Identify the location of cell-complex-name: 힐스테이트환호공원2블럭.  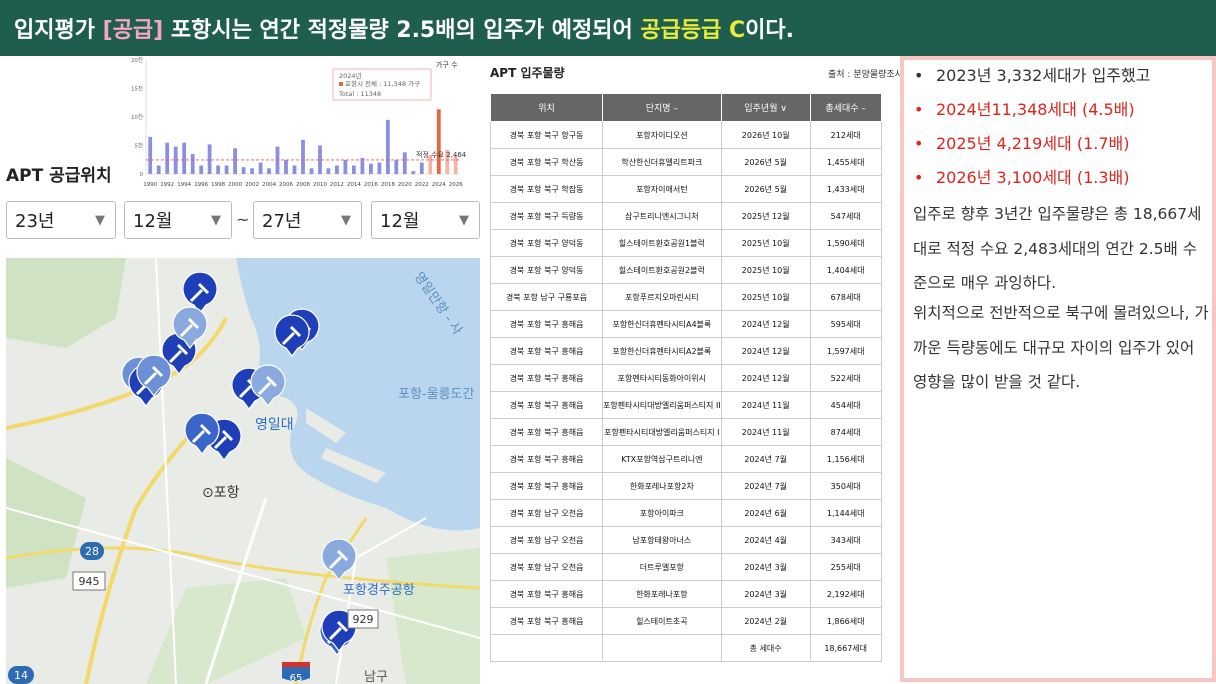
(662, 270).